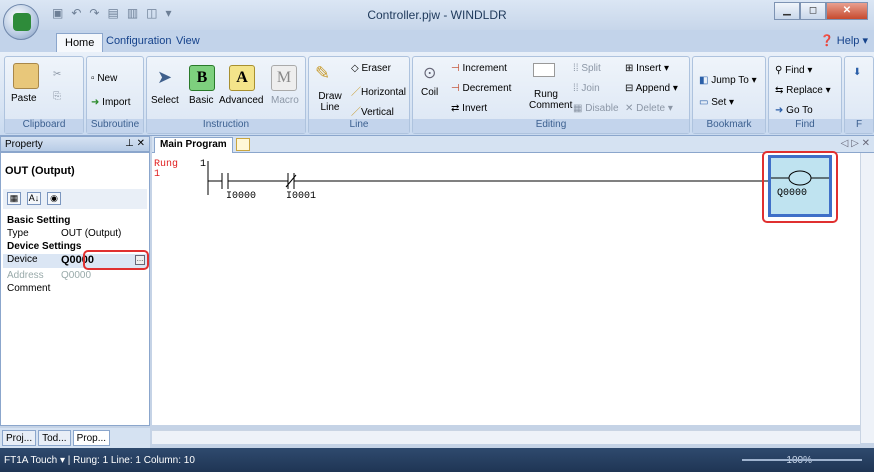 This screenshot has height=472, width=874. What do you see at coordinates (704, 102) in the screenshot?
I see `set-bookmark-icon: ▭` at bounding box center [704, 102].